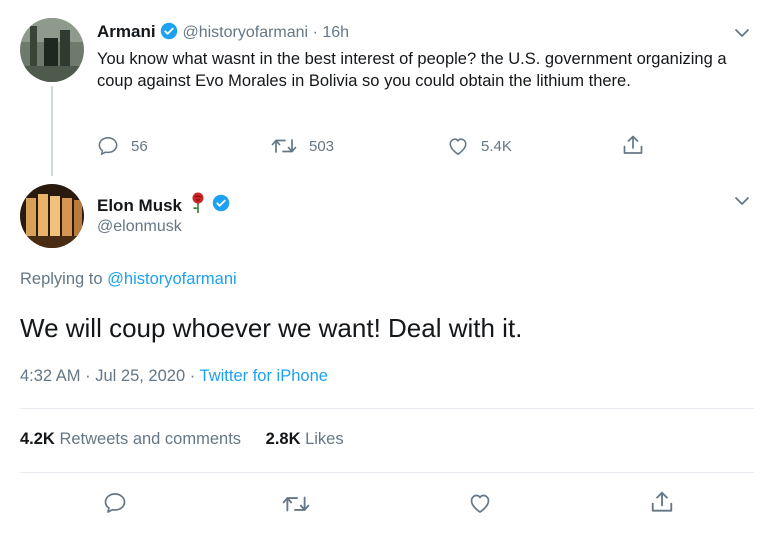 Image resolution: width=774 pixels, height=544 pixels. Describe the element at coordinates (139, 227) in the screenshot. I see `main-handle: @elonmusk` at that location.